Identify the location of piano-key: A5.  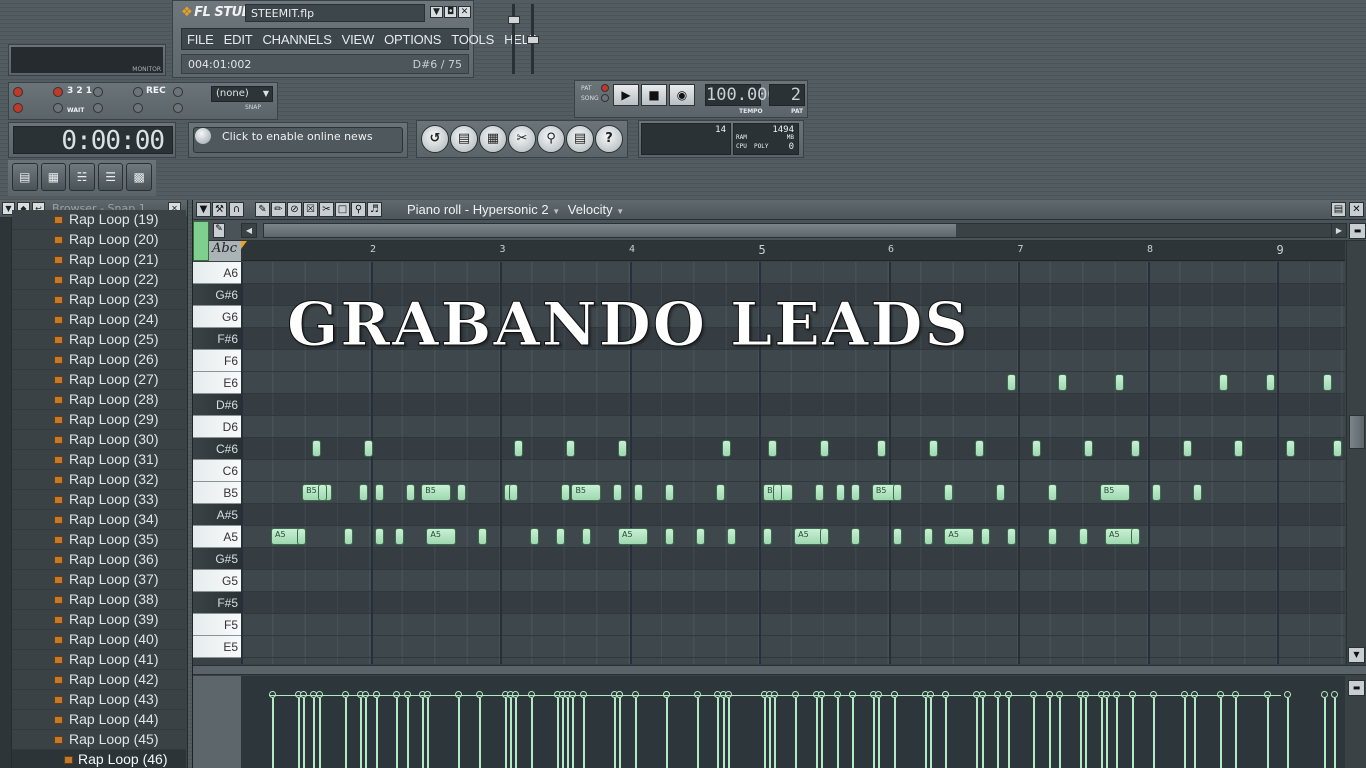
(217, 537).